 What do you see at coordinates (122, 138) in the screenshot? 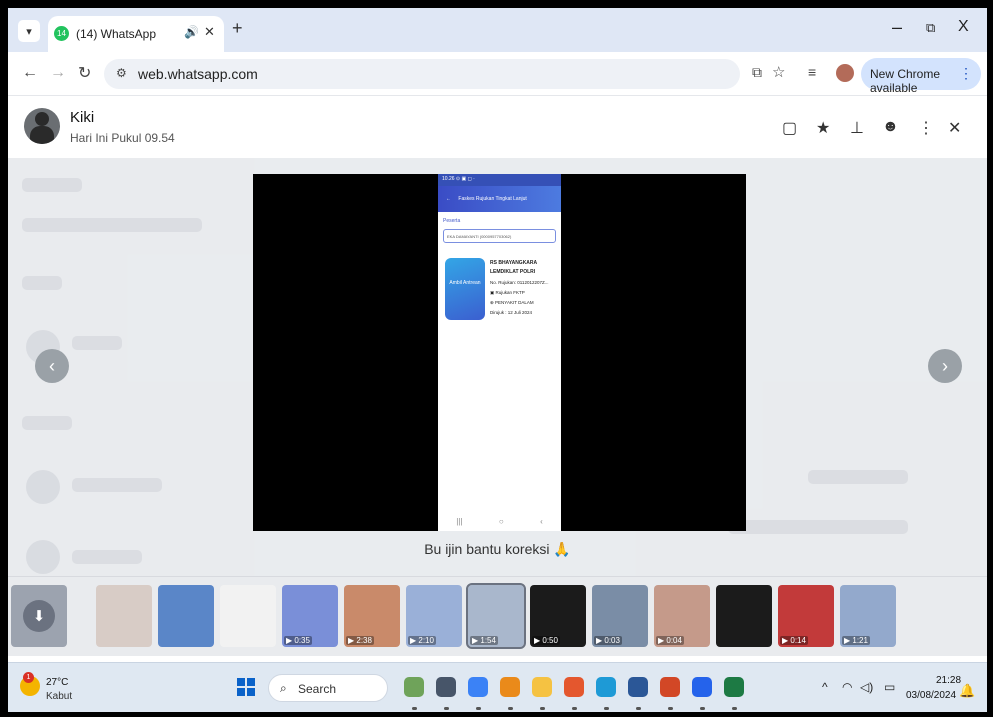
I see `message-timestamp: Hari Ini Pukul 09.54` at bounding box center [122, 138].